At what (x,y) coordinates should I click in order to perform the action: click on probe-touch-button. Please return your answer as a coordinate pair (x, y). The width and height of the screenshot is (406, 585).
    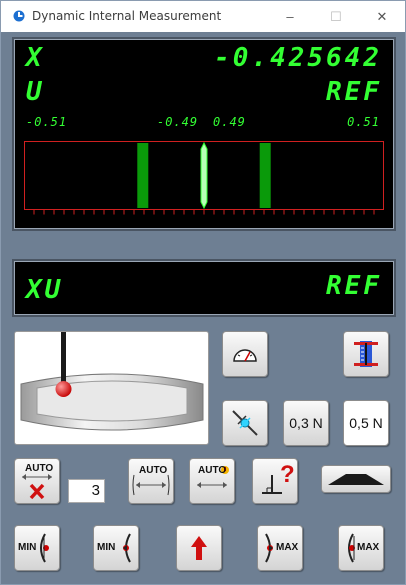
    Looking at the image, I should click on (245, 423).